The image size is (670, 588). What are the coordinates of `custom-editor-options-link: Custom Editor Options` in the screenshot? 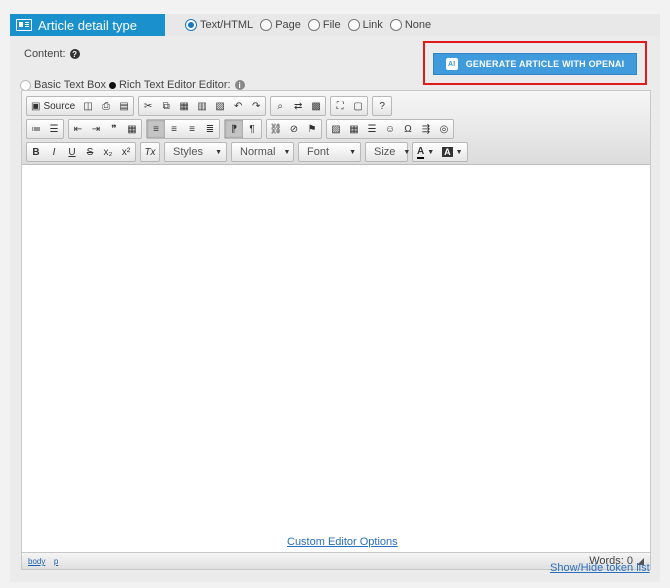 It's located at (342, 542).